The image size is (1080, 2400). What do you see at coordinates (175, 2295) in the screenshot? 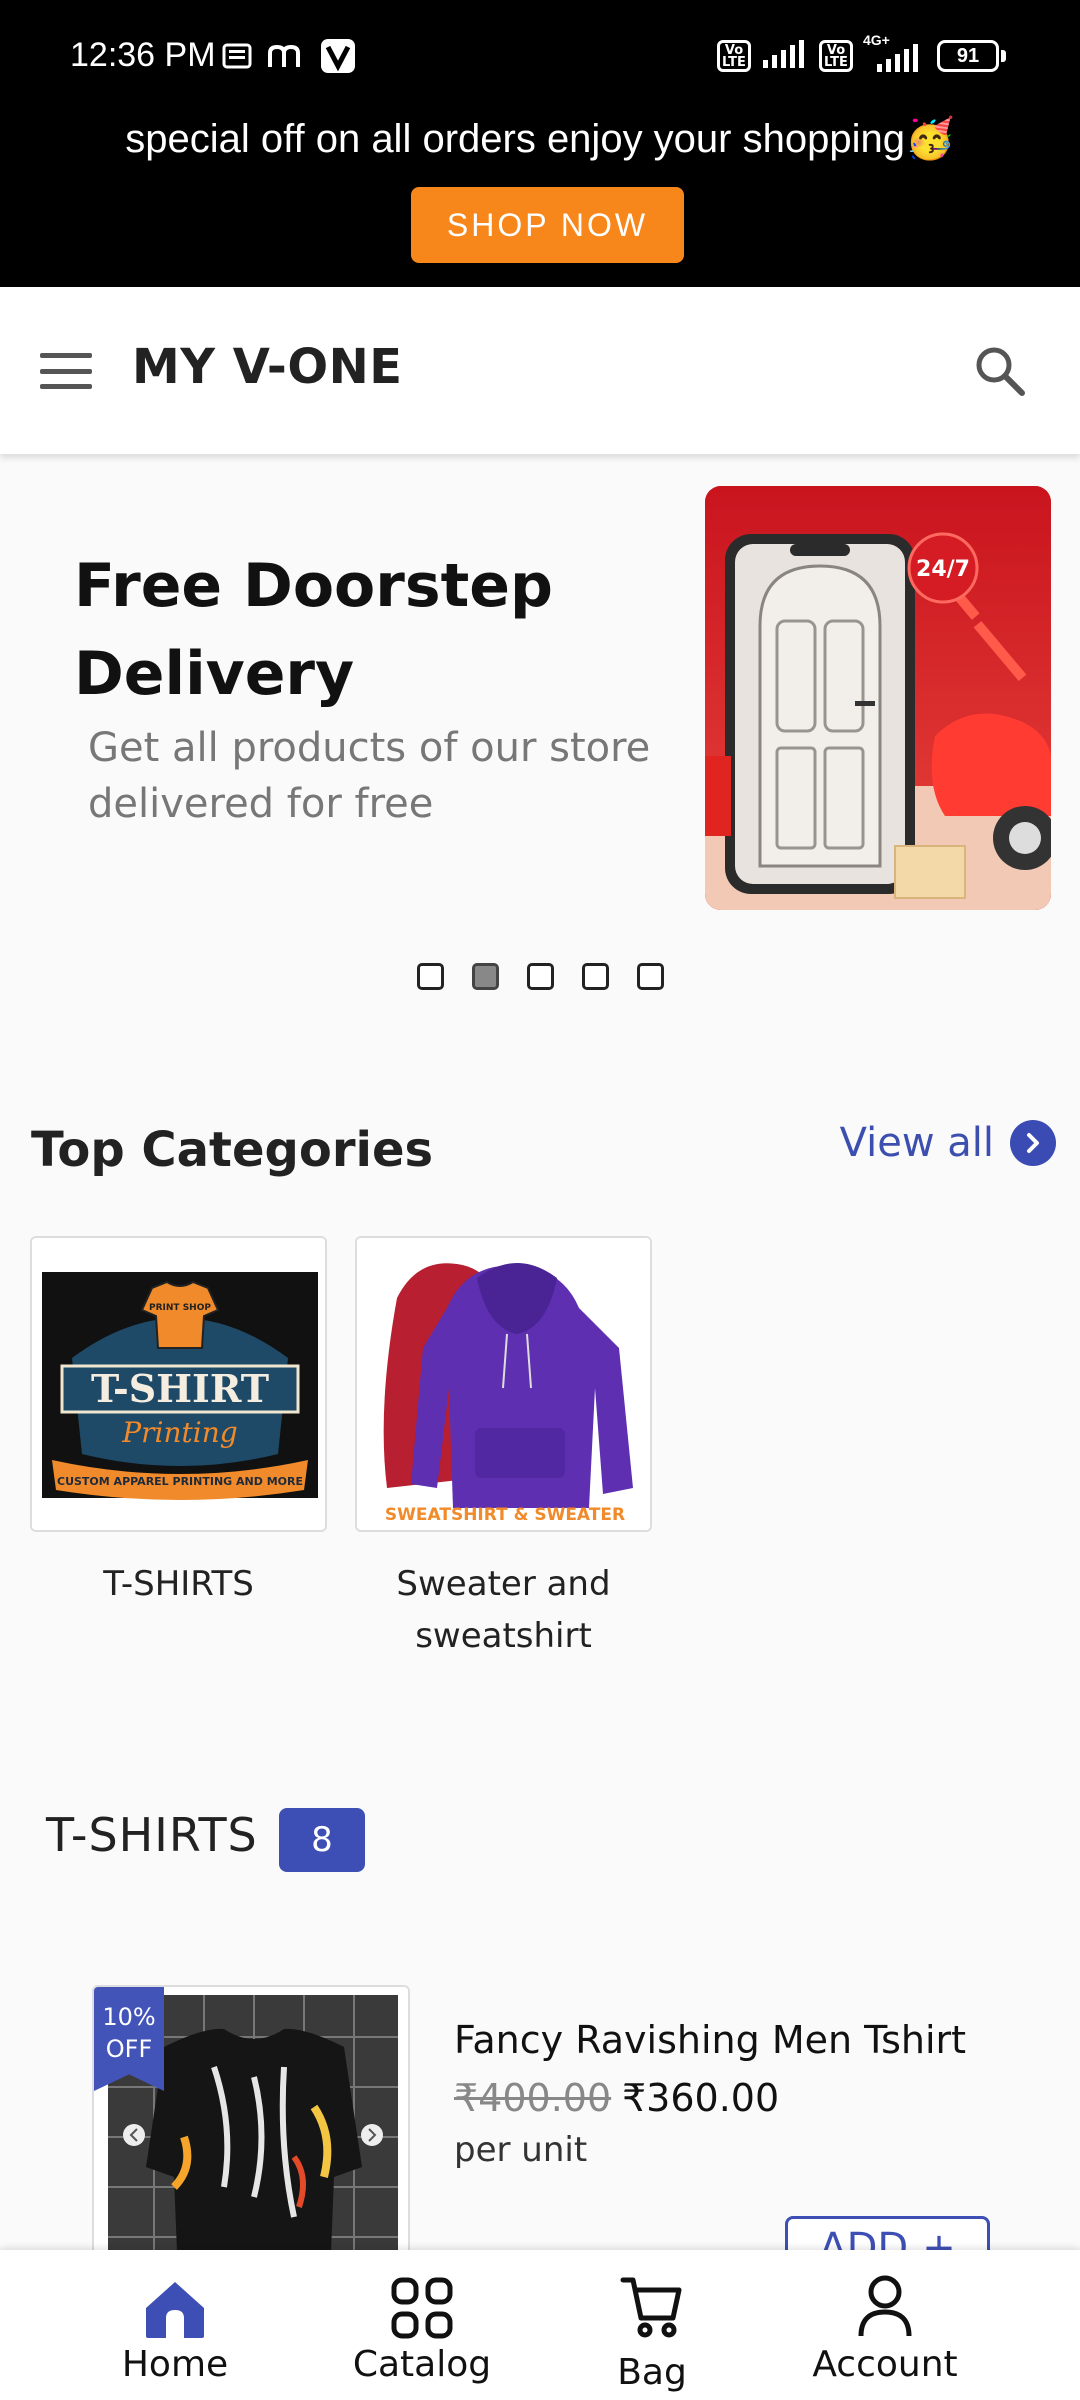
I see `home-icon` at bounding box center [175, 2295].